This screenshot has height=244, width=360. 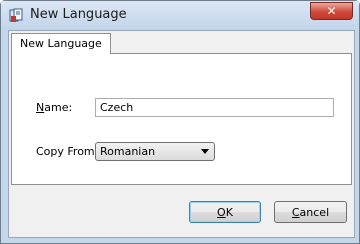 I want to click on name-label-rest: ame:, so click(x=58, y=107).